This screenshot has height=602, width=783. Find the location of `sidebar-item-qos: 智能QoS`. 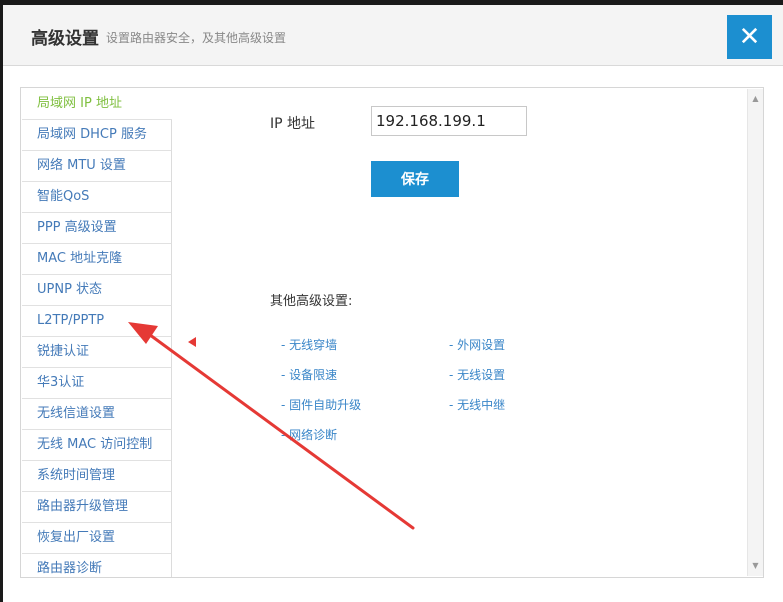

sidebar-item-qos: 智能QoS is located at coordinates (97, 197).